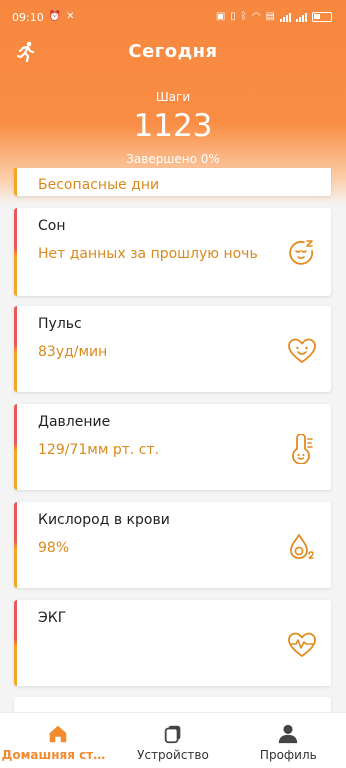 This screenshot has width=346, height=768. Describe the element at coordinates (148, 254) in the screenshot. I see `sleep-value: Нет данных за прошлую ночь` at that location.